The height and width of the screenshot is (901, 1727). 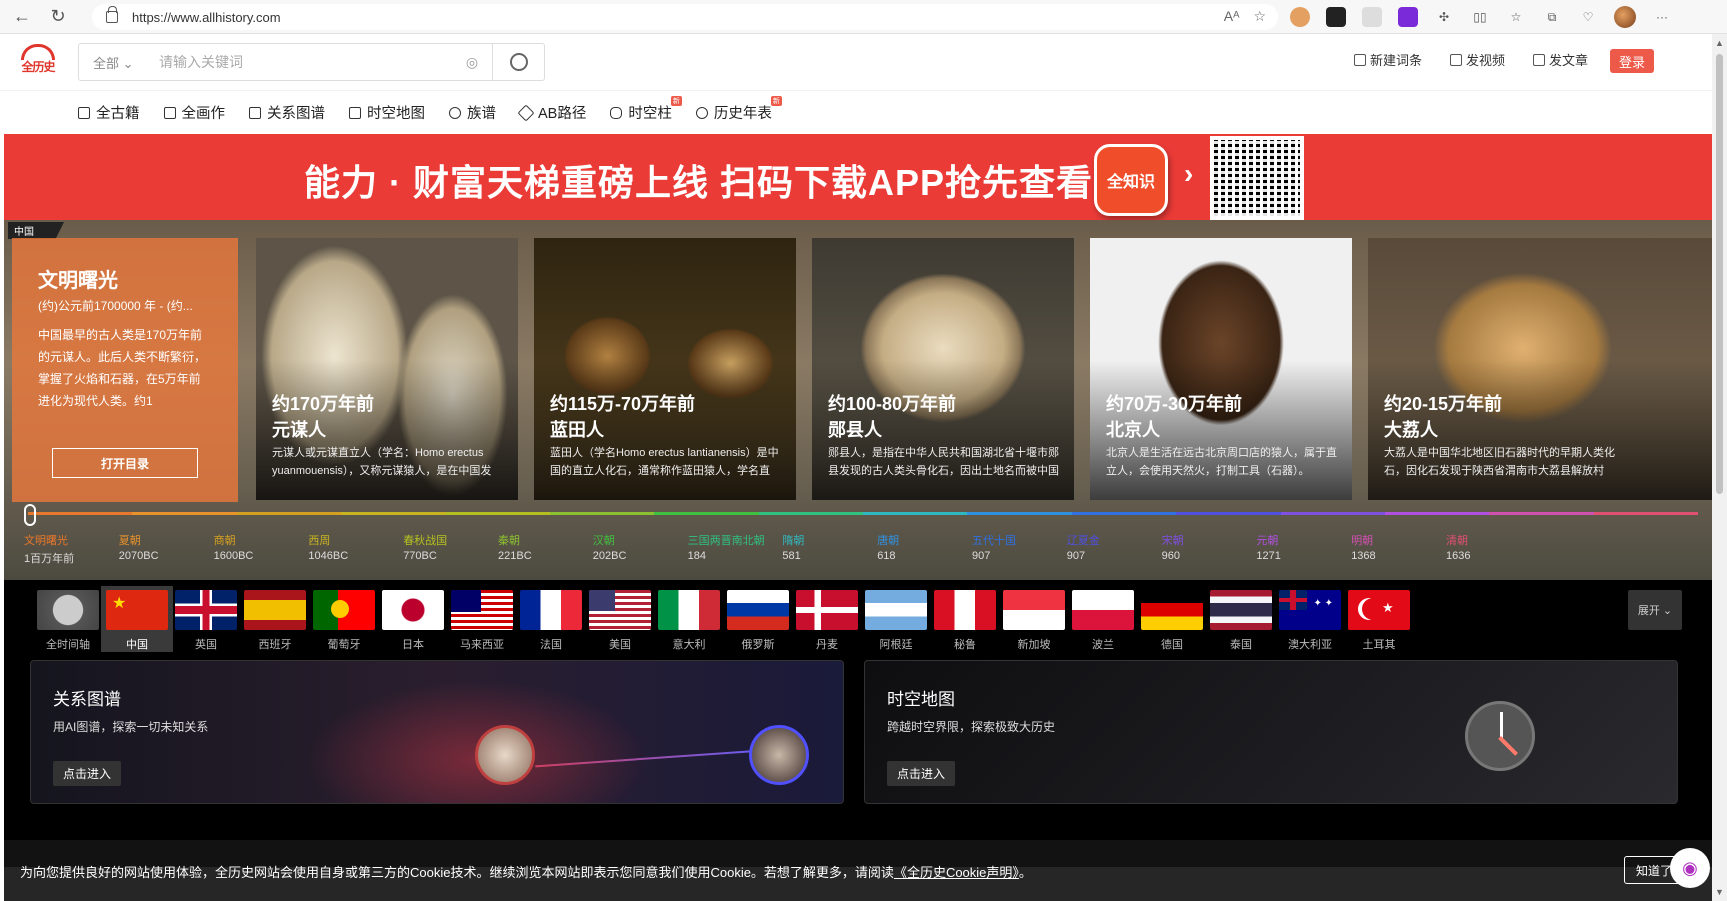 What do you see at coordinates (131, 727) in the screenshot?
I see `feature-subtitle: 用AI图谱，探索一切未知关系` at bounding box center [131, 727].